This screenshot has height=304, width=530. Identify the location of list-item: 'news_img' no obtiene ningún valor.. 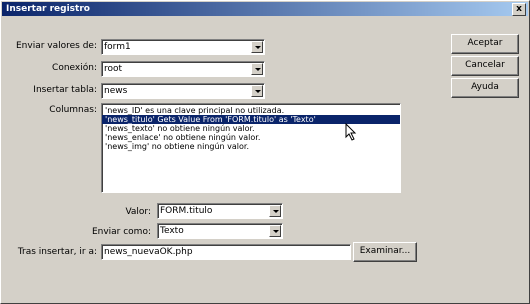
(251, 146).